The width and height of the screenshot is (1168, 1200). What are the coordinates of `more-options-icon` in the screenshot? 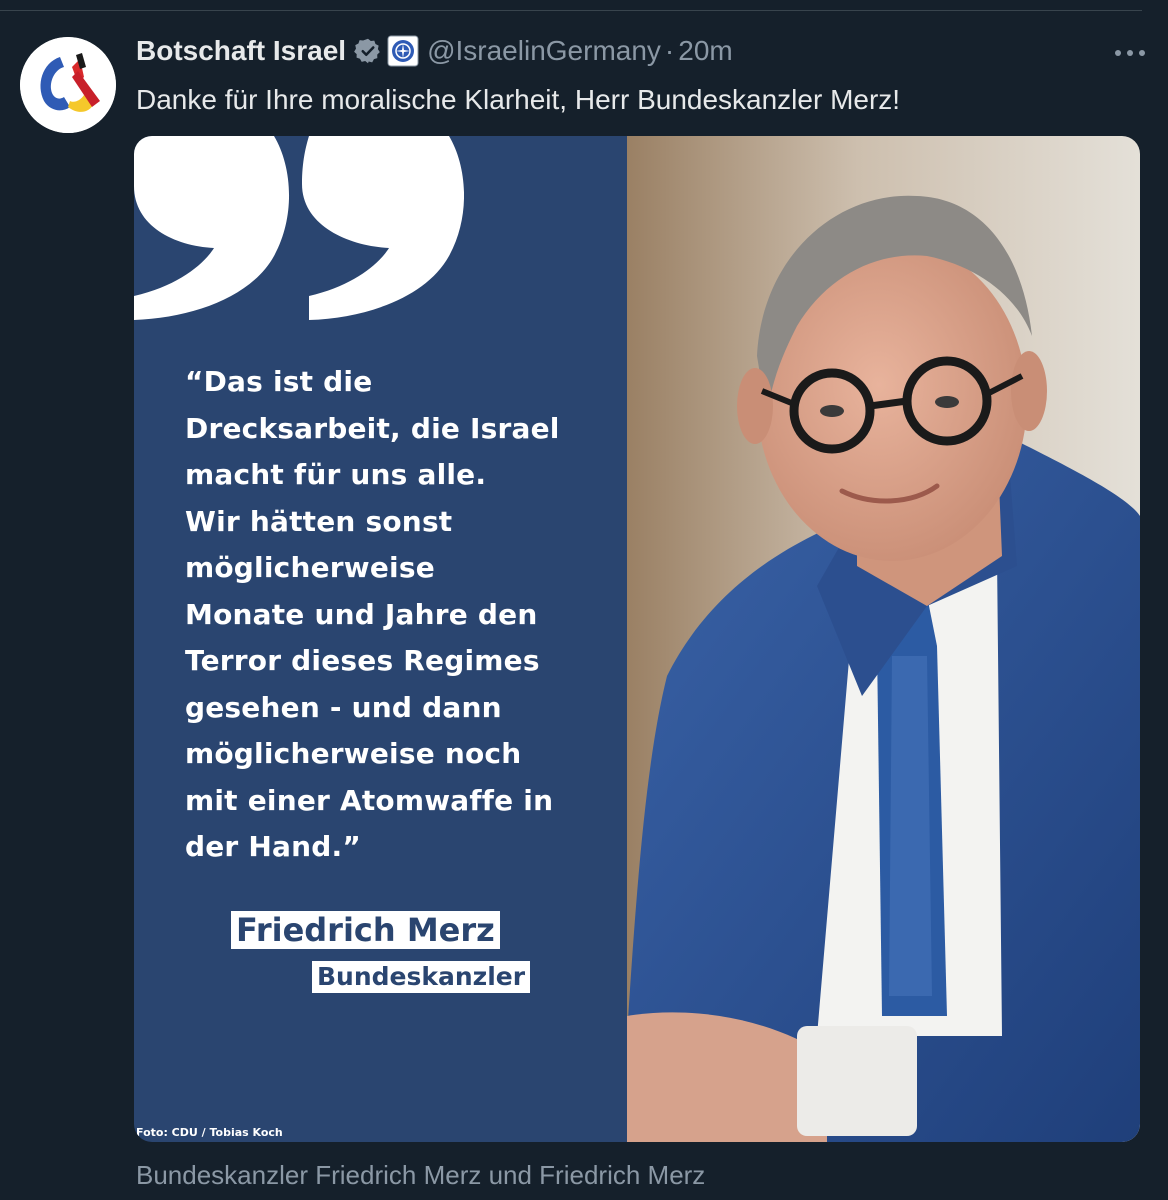 It's located at (1130, 53).